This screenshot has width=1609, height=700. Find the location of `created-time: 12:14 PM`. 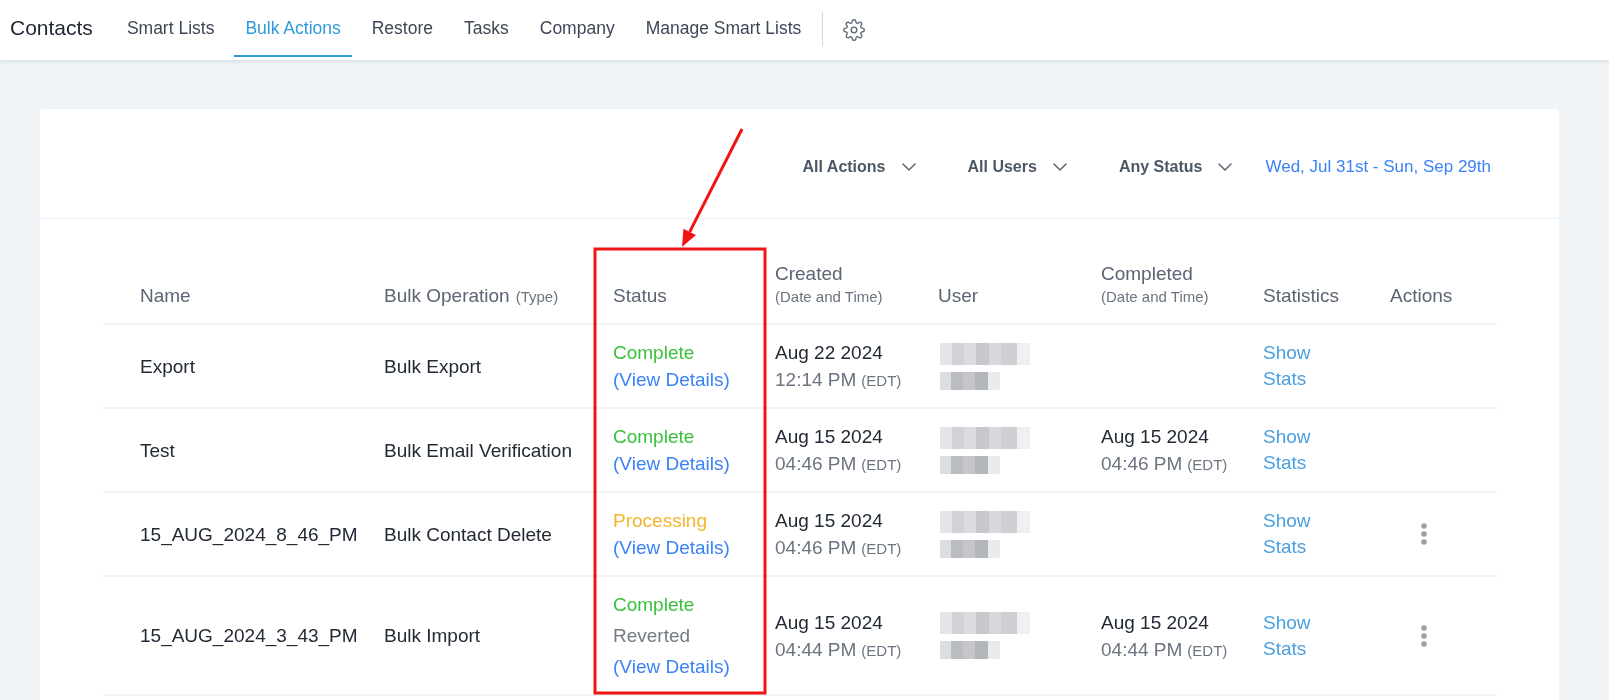

created-time: 12:14 PM is located at coordinates (816, 380).